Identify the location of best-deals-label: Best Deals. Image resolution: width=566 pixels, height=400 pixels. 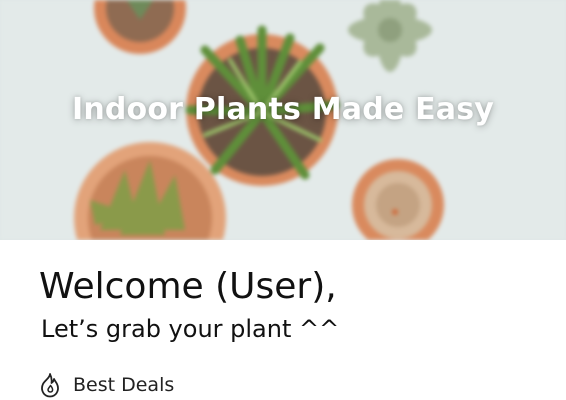
(124, 385).